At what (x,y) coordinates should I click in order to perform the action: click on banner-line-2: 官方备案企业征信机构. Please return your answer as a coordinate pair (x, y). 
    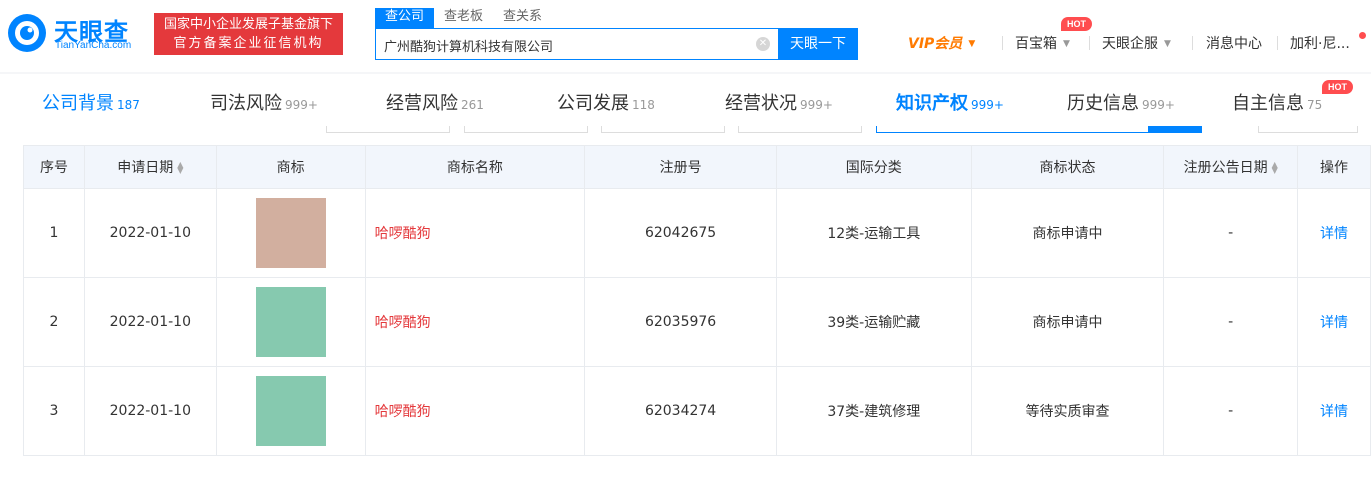
    Looking at the image, I should click on (248, 43).